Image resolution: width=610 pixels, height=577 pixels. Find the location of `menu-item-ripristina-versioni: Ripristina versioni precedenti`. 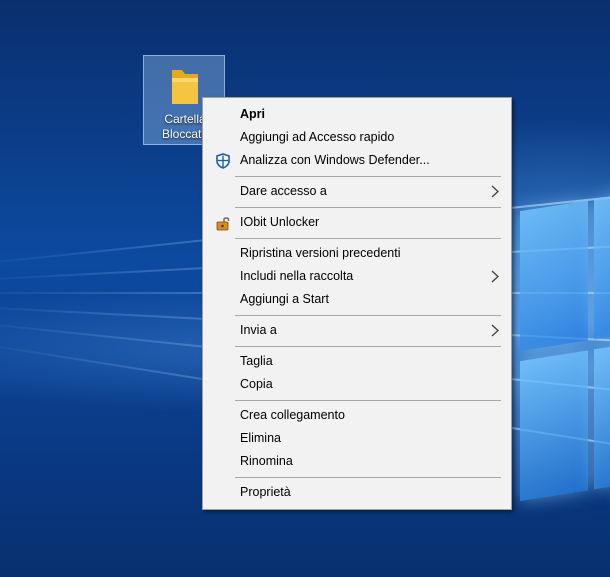

menu-item-ripristina-versioni: Ripristina versioni precedenti is located at coordinates (357, 253).